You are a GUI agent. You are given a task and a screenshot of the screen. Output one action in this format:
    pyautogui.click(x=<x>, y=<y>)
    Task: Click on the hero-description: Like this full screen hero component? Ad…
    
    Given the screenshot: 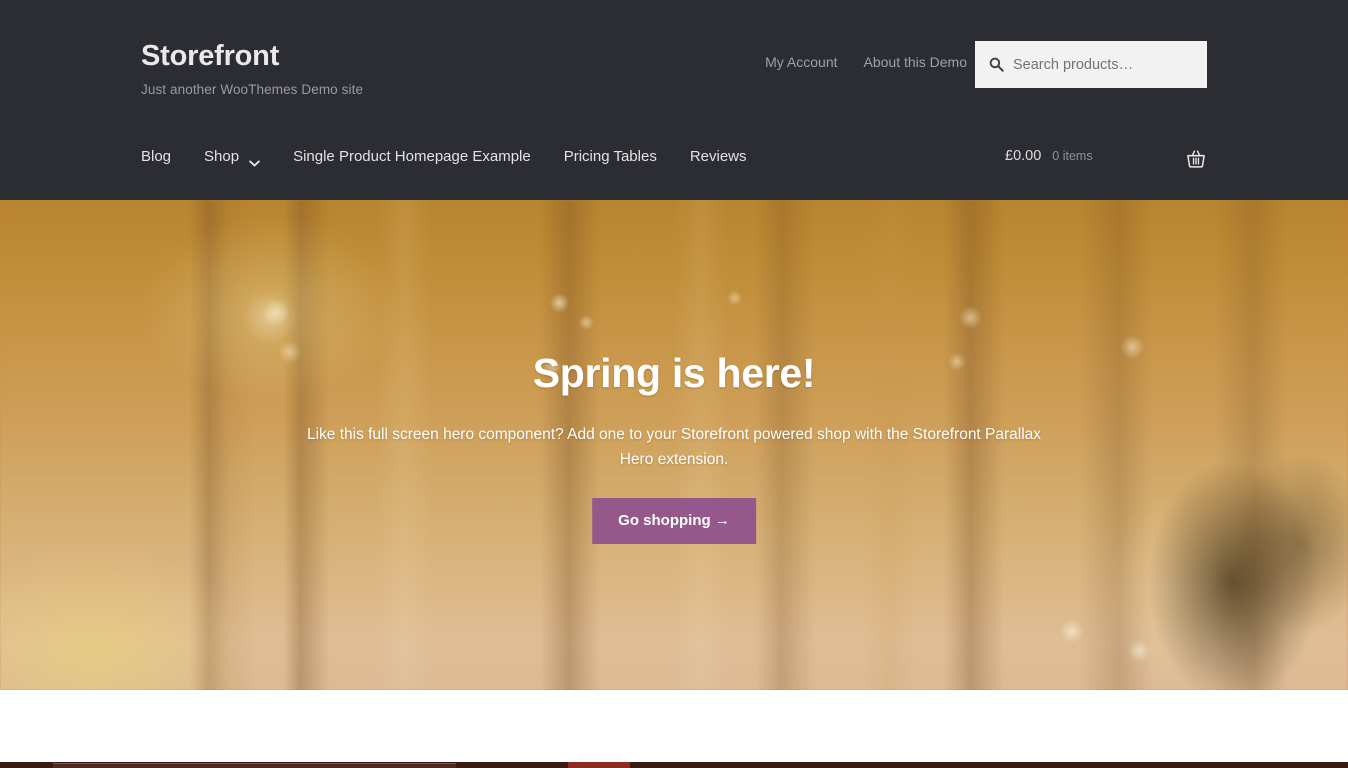 What is the action you would take?
    pyautogui.click(x=674, y=447)
    